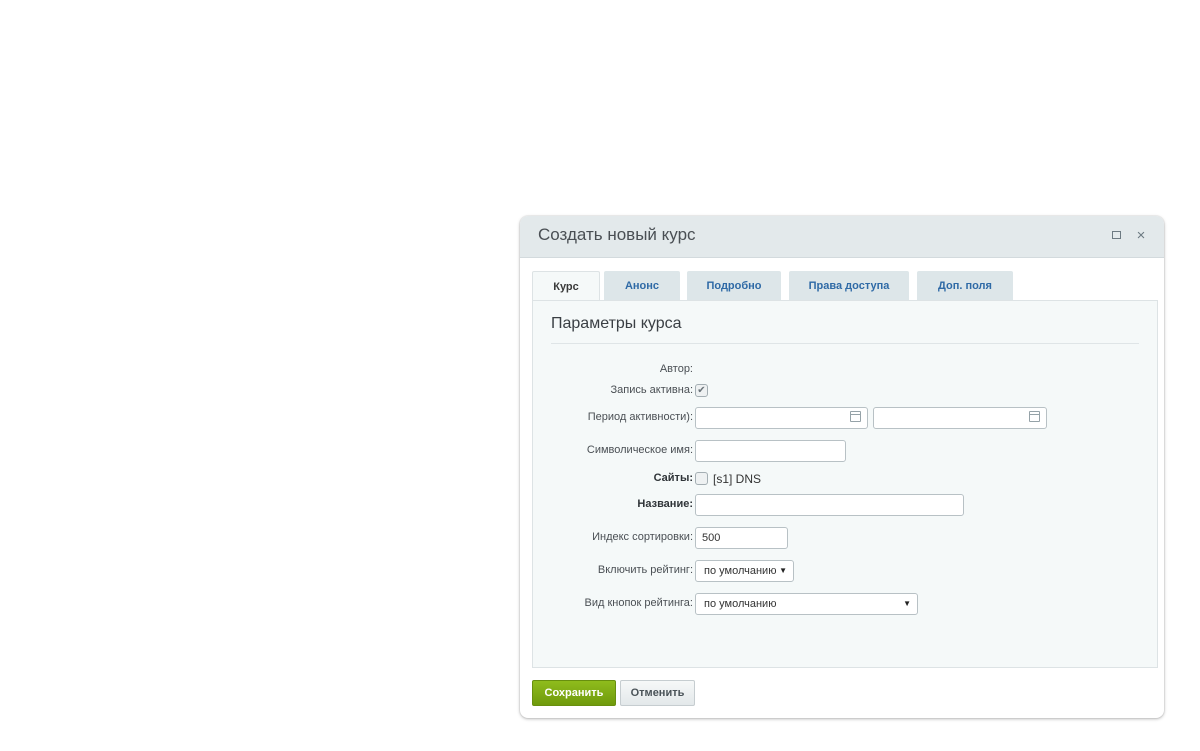  I want to click on active-checkbox: ✔, so click(701, 390).